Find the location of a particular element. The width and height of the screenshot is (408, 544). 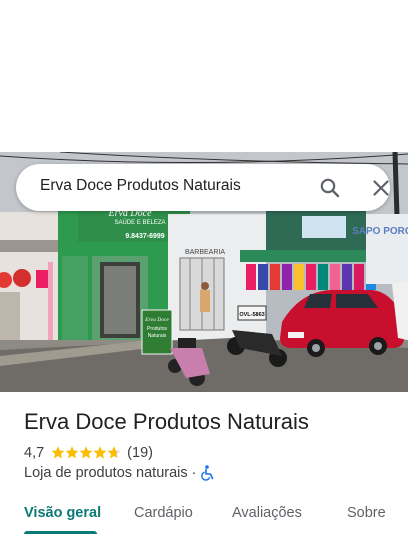

search-icon is located at coordinates (330, 188).